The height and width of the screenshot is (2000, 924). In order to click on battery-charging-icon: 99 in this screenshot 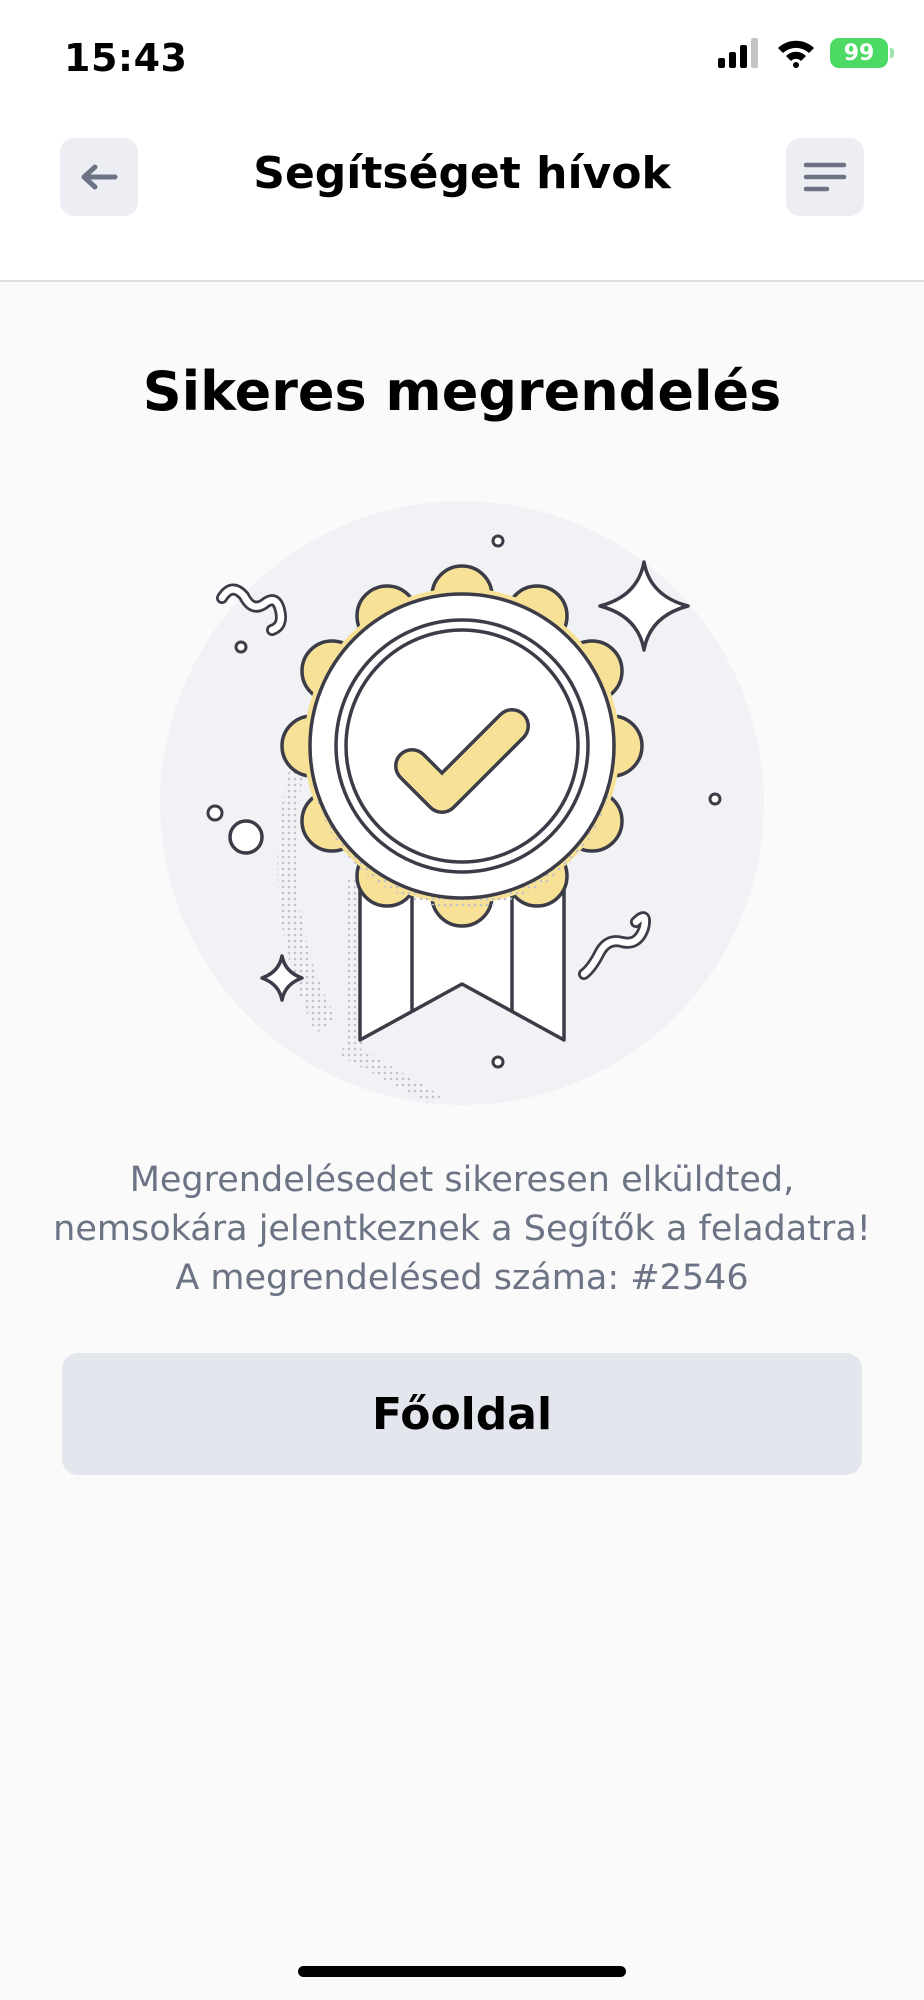, I will do `click(862, 53)`.